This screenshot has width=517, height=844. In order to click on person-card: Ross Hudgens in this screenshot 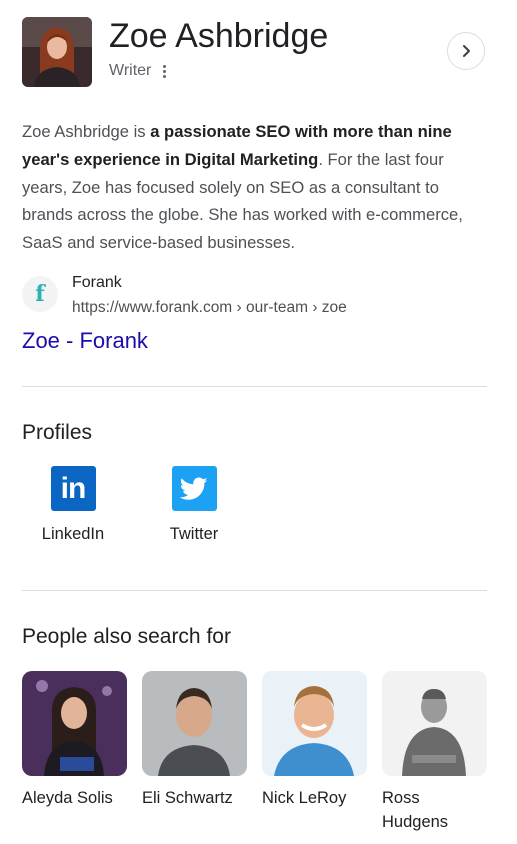, I will do `click(434, 752)`.